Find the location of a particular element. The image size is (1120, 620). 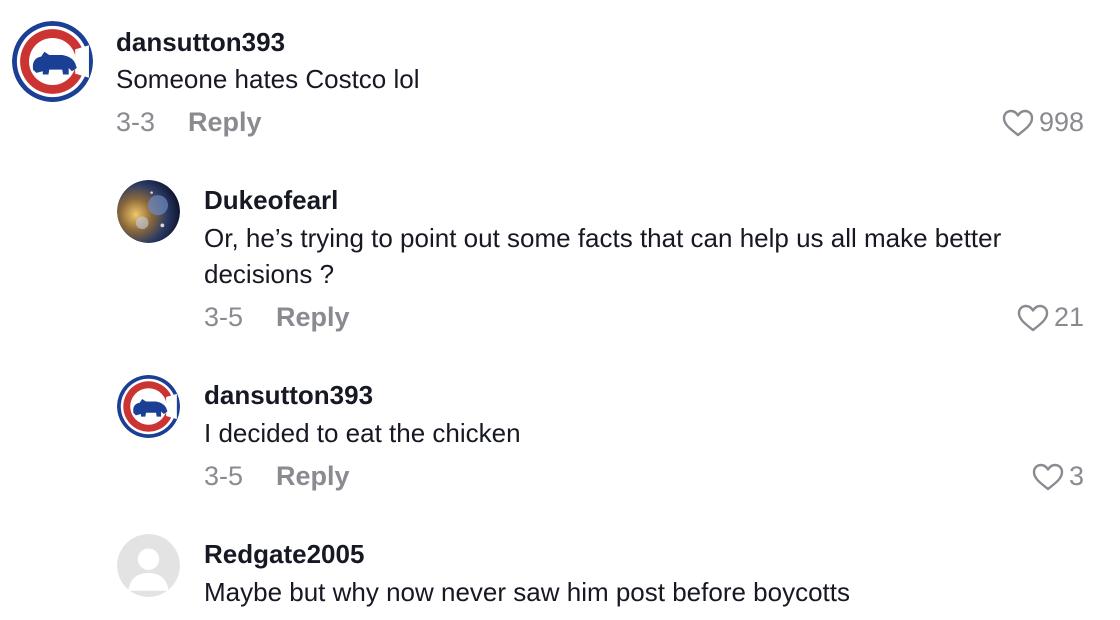

comment-username: Dukeofearl is located at coordinates (271, 200).